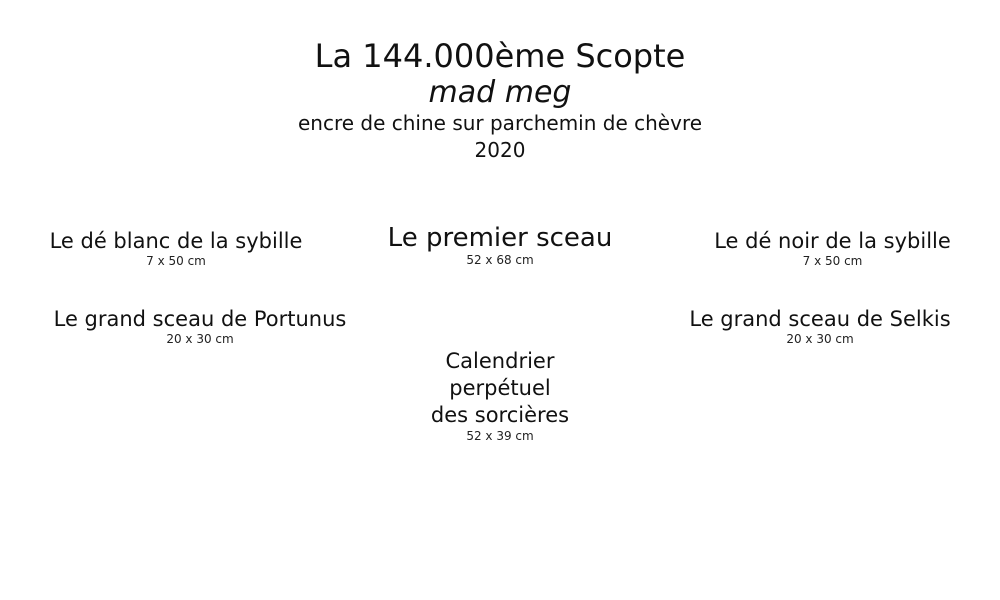 Image resolution: width=1000 pixels, height=600 pixels. What do you see at coordinates (500, 238) in the screenshot?
I see `piece-name: Le premier sceau` at bounding box center [500, 238].